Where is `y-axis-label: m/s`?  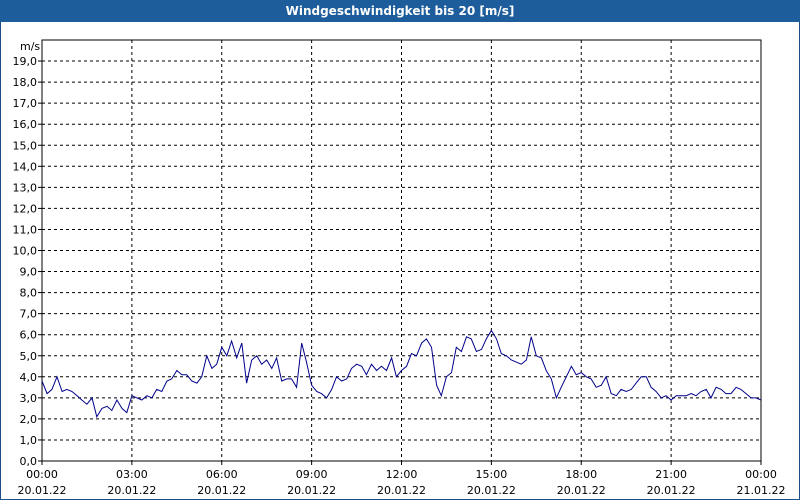
y-axis-label: m/s is located at coordinates (30, 46).